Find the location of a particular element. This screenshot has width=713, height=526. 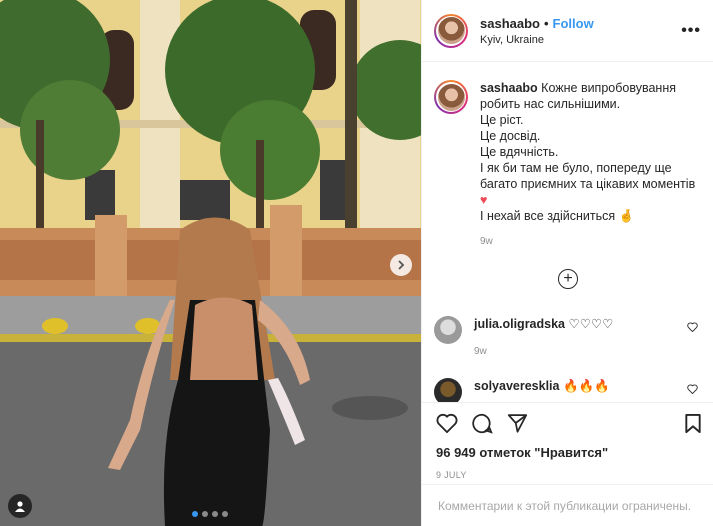

comment-button is located at coordinates (482, 426).